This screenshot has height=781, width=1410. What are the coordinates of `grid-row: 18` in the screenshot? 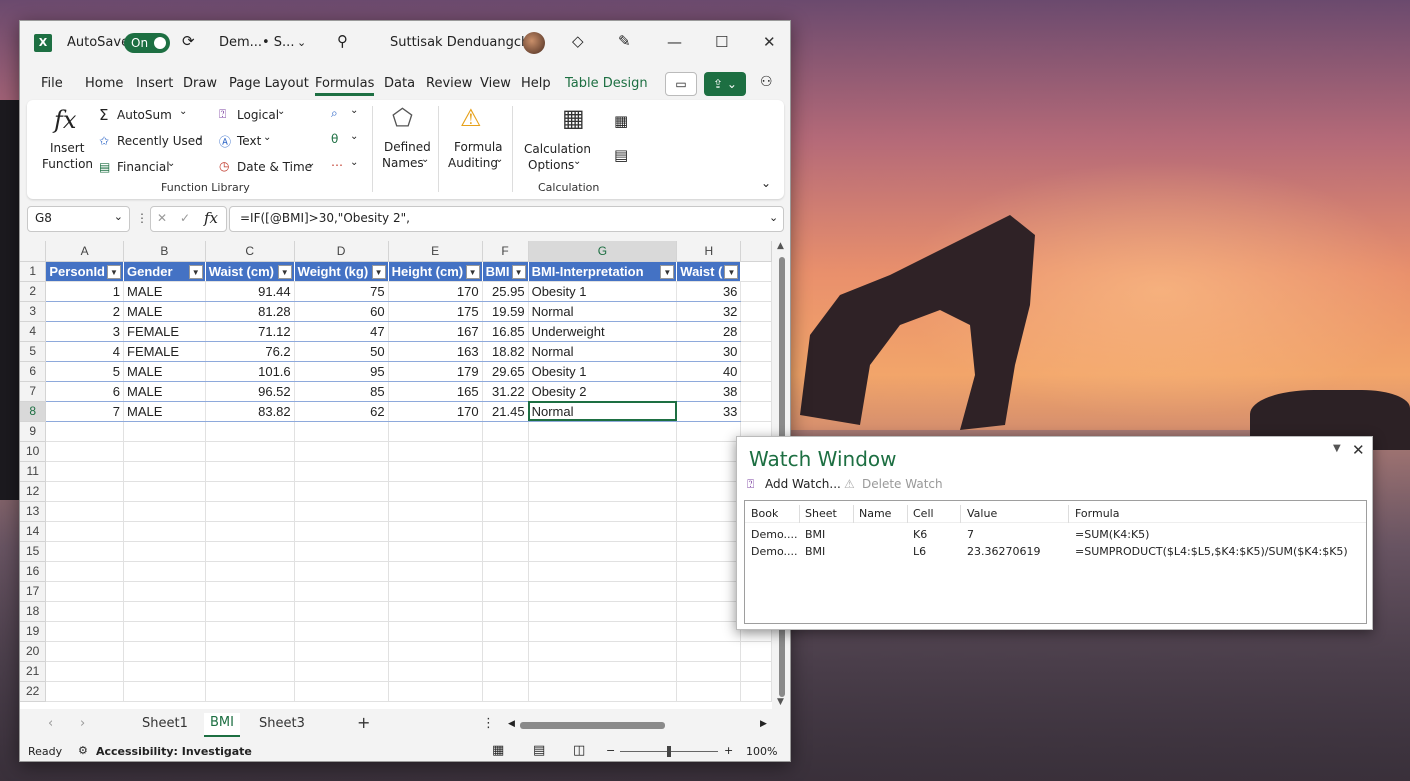 It's located at (396, 611).